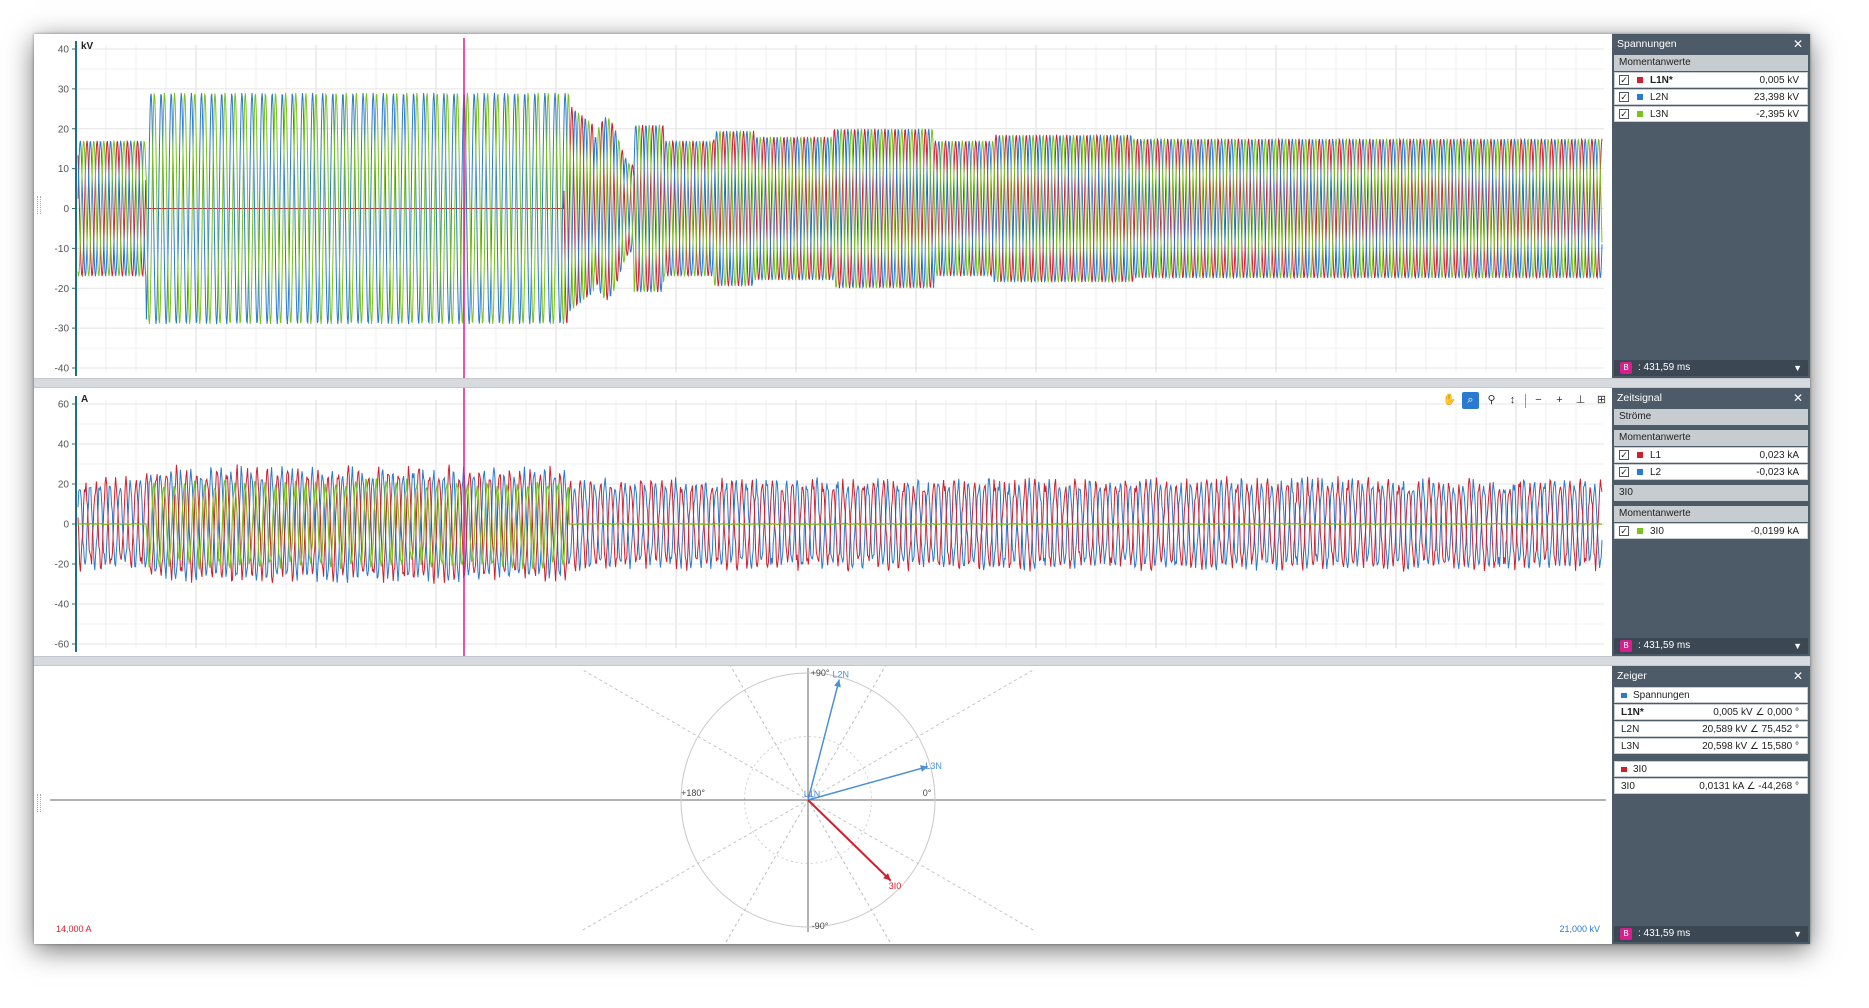 The height and width of the screenshot is (1008, 1869). What do you see at coordinates (841, 675) in the screenshot?
I see `phasor-label: L2N` at bounding box center [841, 675].